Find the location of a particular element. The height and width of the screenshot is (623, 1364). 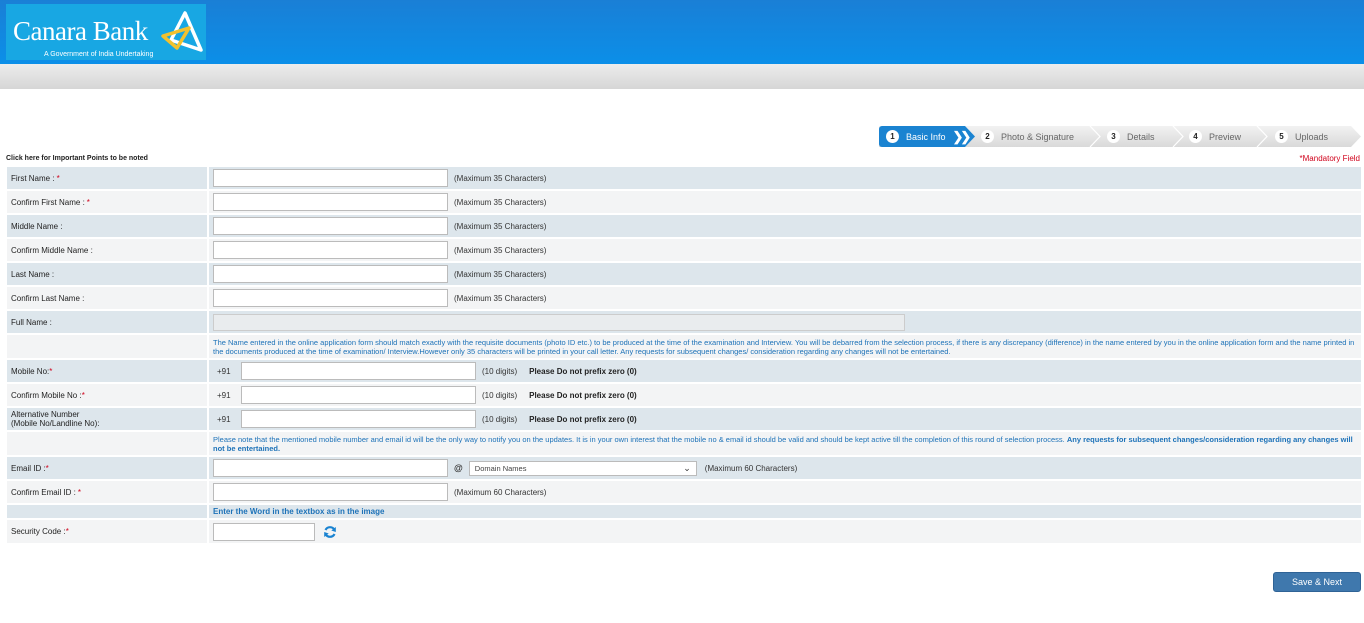

confirm-middle-name-input is located at coordinates (330, 250).